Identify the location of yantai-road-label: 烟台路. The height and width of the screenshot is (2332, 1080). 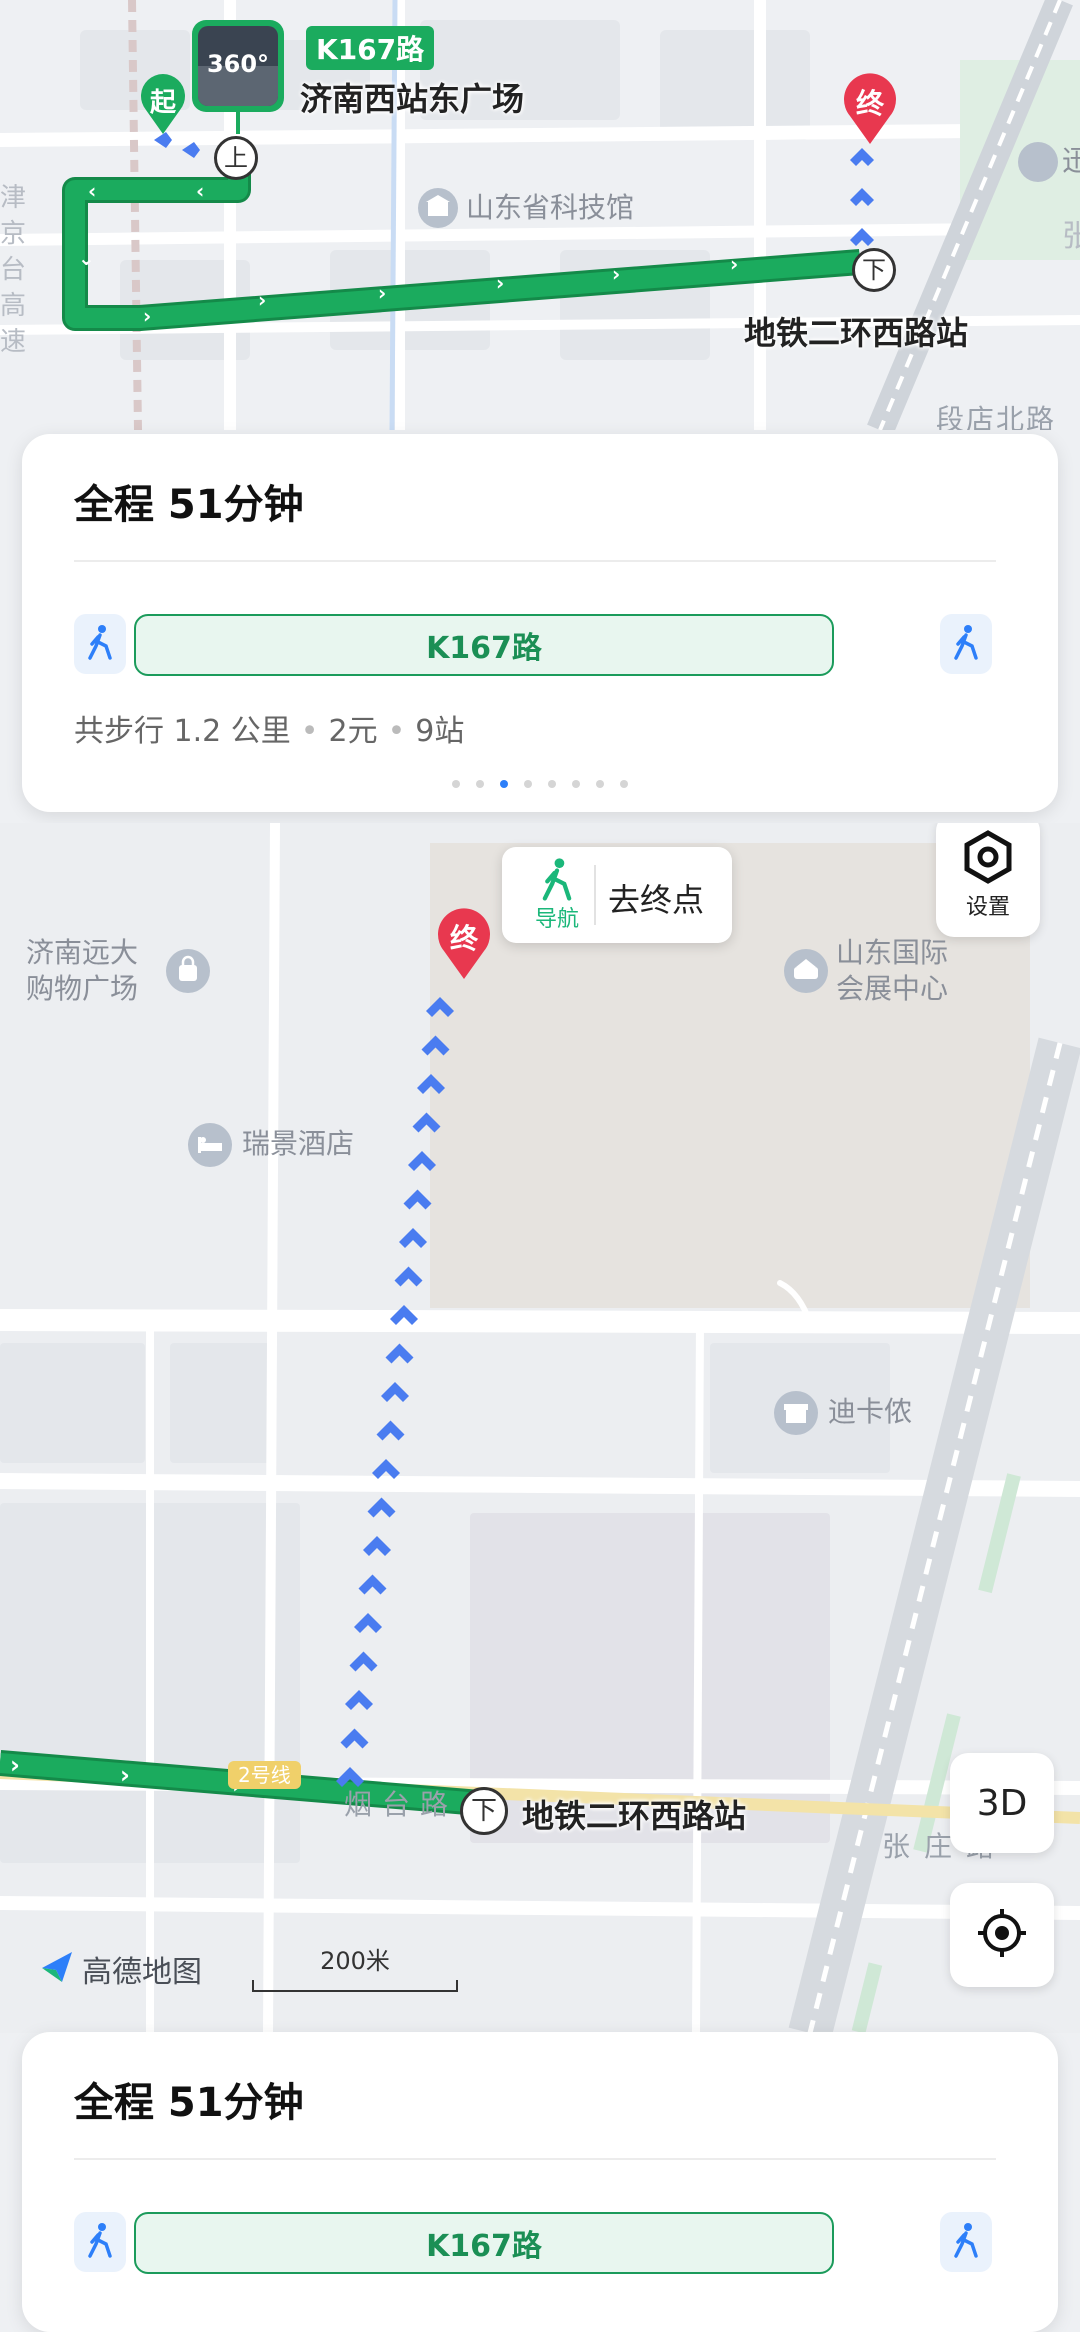
(401, 1804).